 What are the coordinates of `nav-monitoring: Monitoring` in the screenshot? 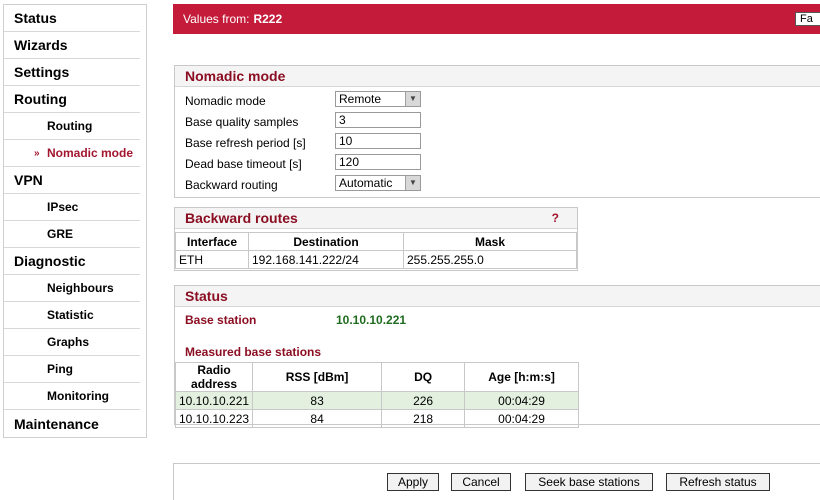 It's located at (72, 396).